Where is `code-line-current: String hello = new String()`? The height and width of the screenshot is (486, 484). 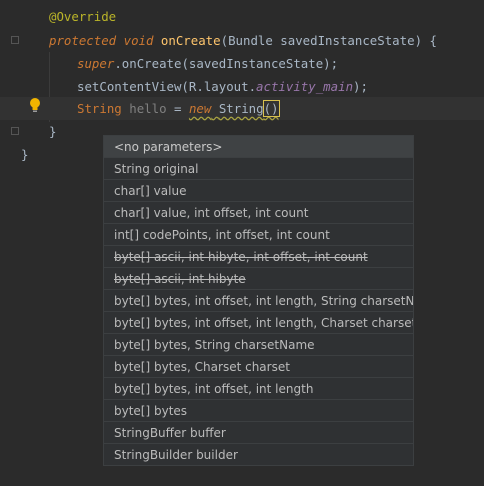 code-line-current: String hello = new String() is located at coordinates (242, 108).